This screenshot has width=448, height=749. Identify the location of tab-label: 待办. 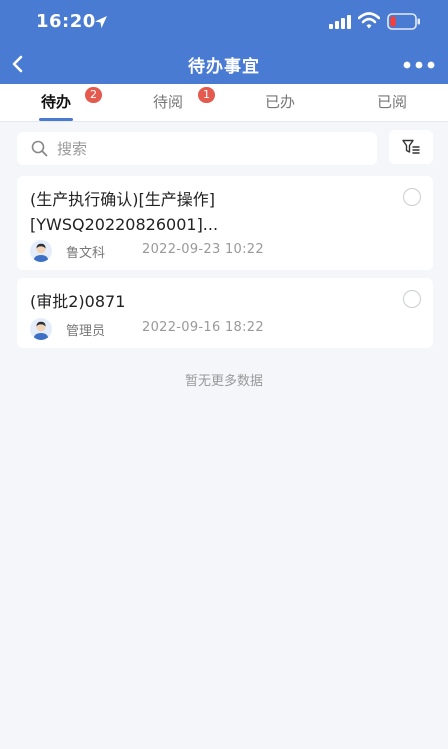
(55, 102).